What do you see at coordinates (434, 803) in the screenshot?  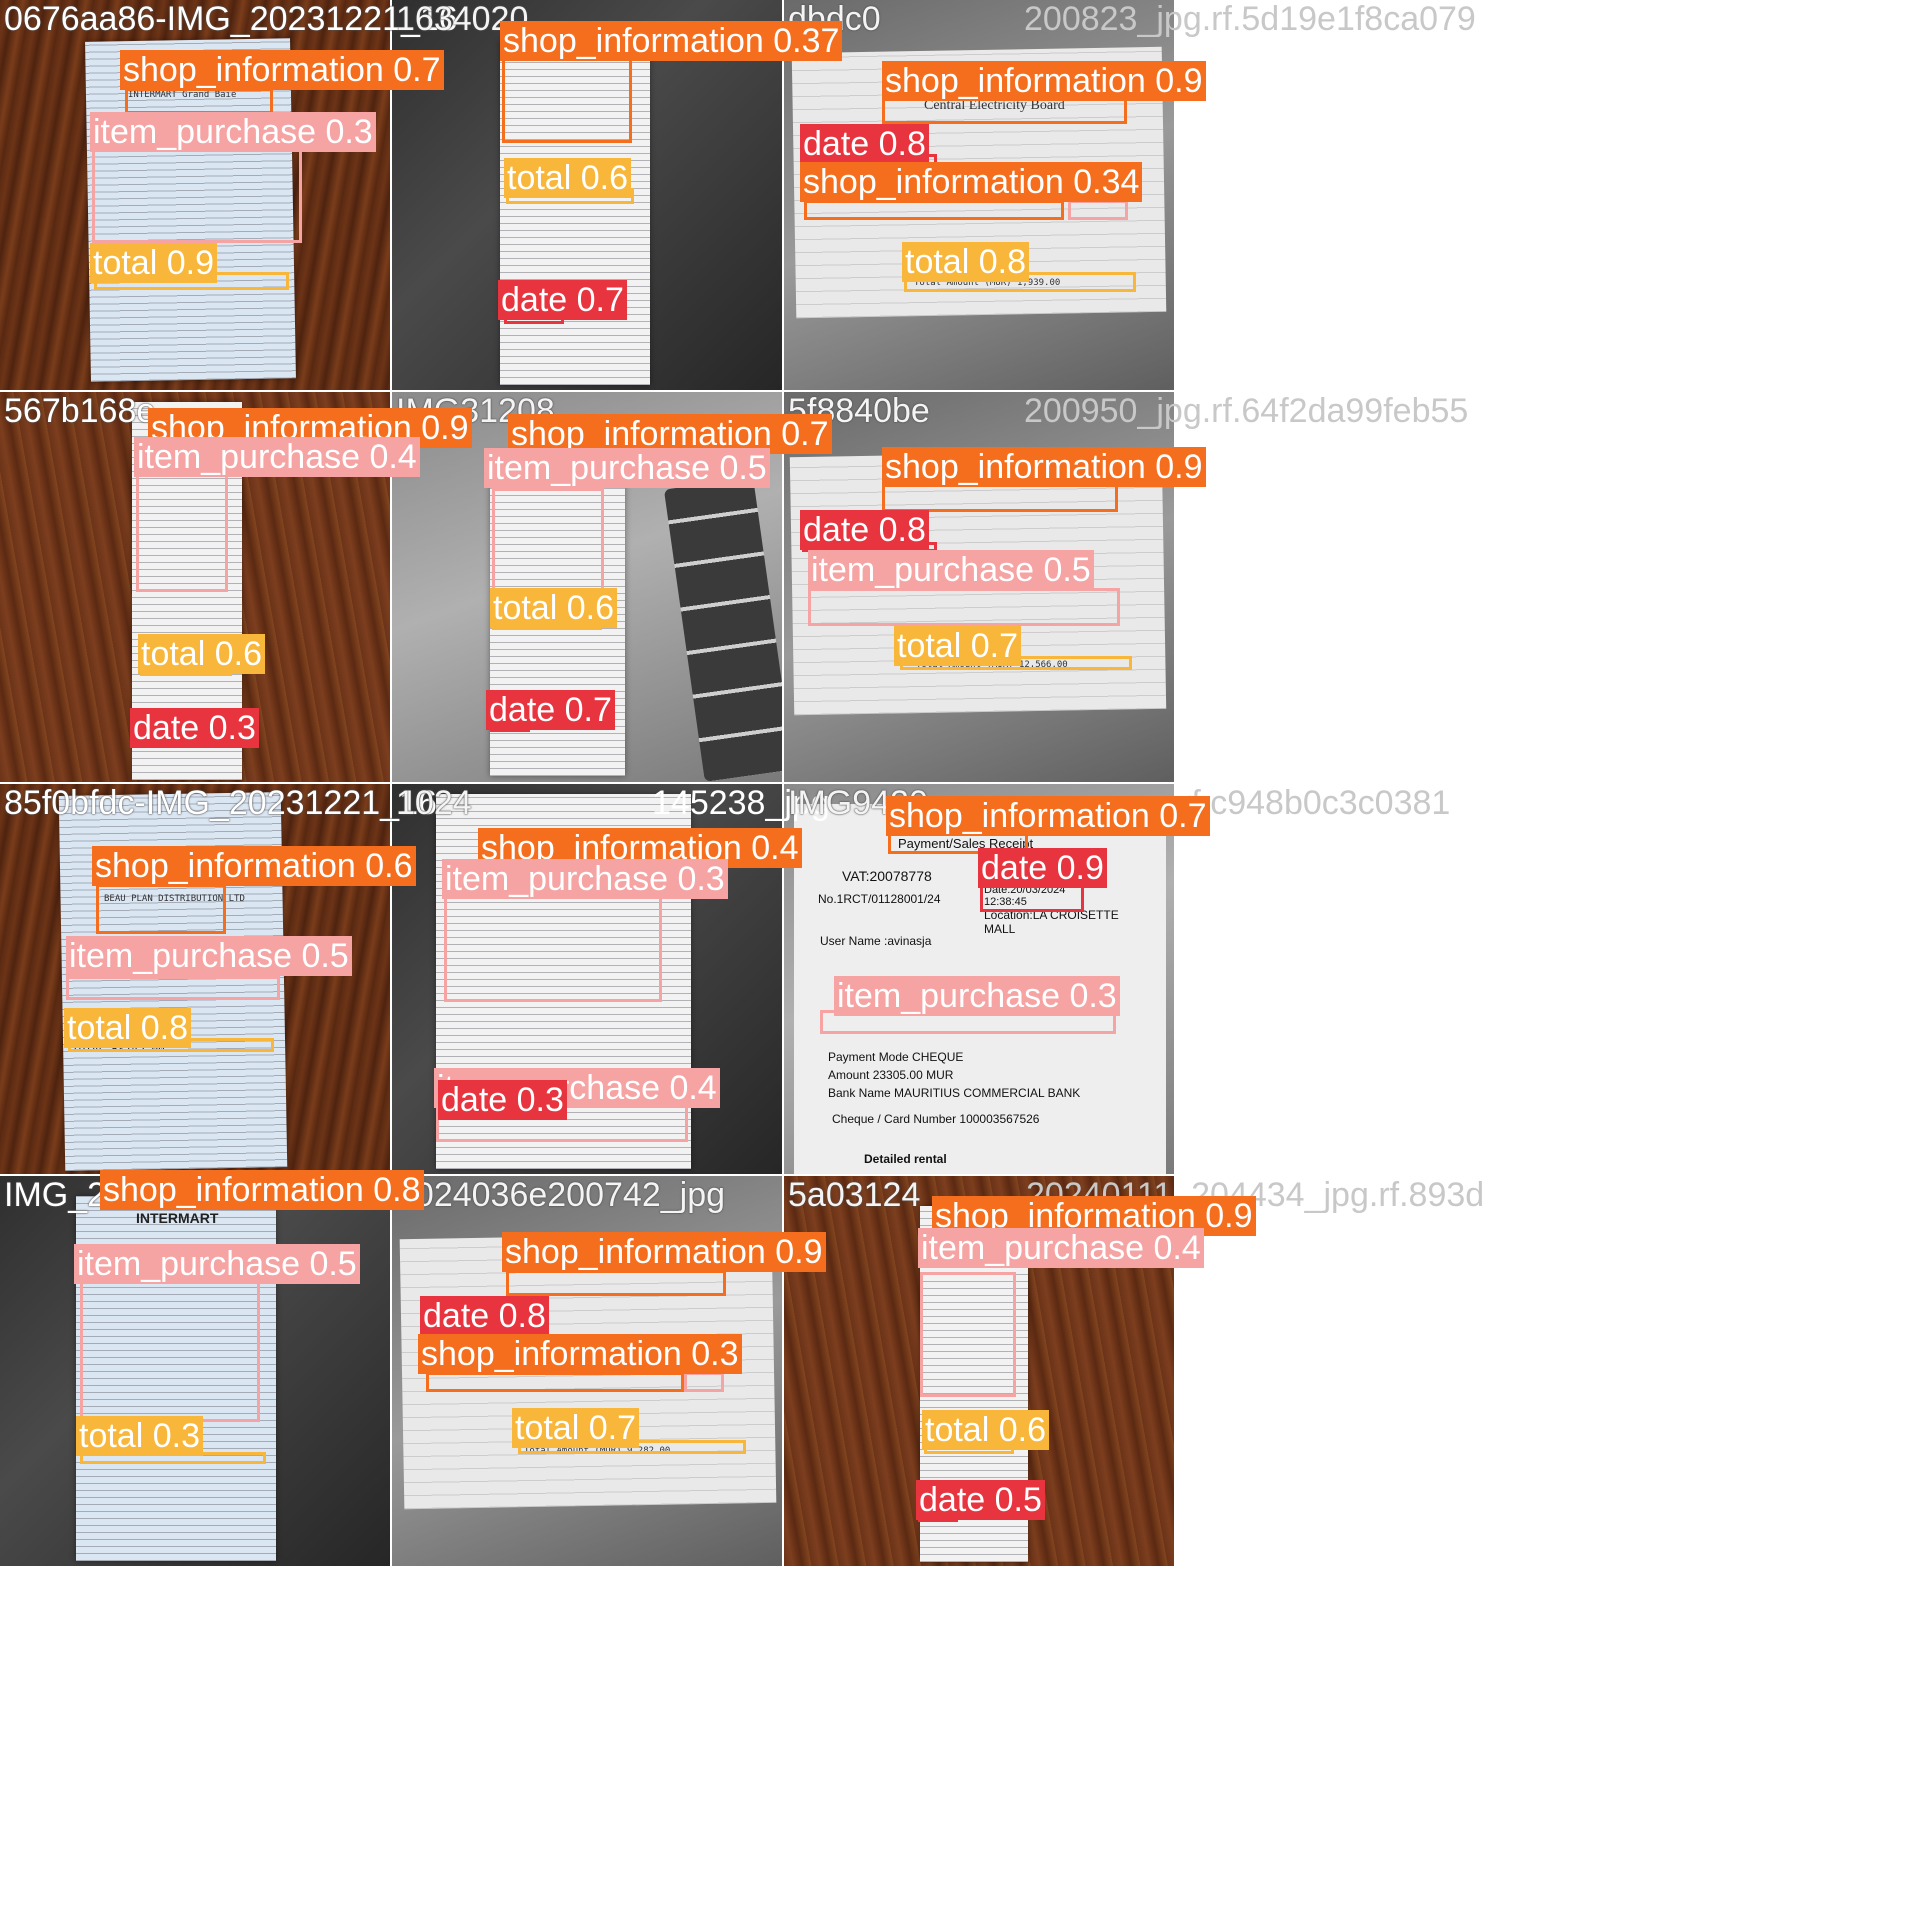 I see `cell-filename: 1024` at bounding box center [434, 803].